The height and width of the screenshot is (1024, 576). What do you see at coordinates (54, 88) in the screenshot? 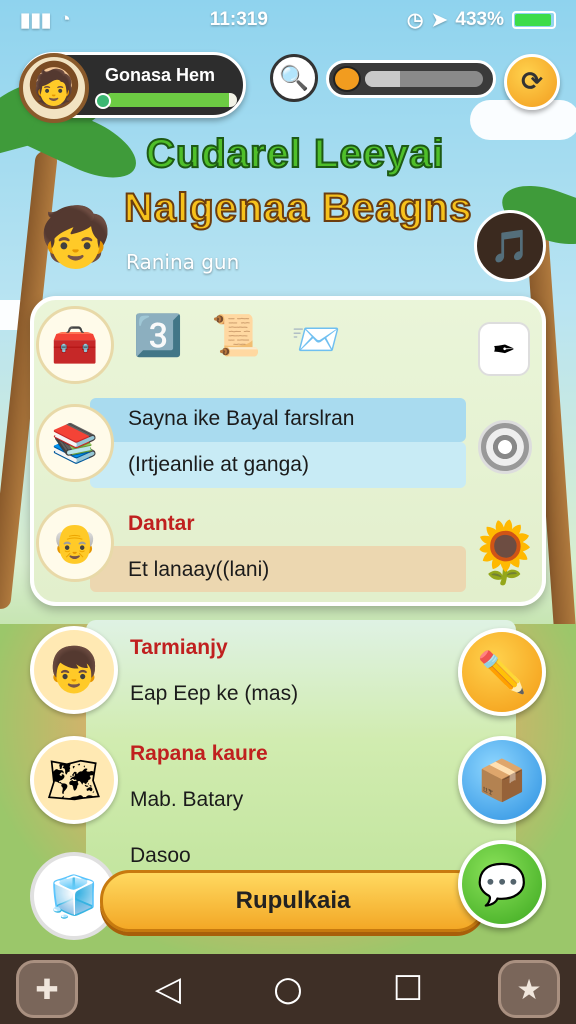
I see `player-avatar: 🧑` at bounding box center [54, 88].